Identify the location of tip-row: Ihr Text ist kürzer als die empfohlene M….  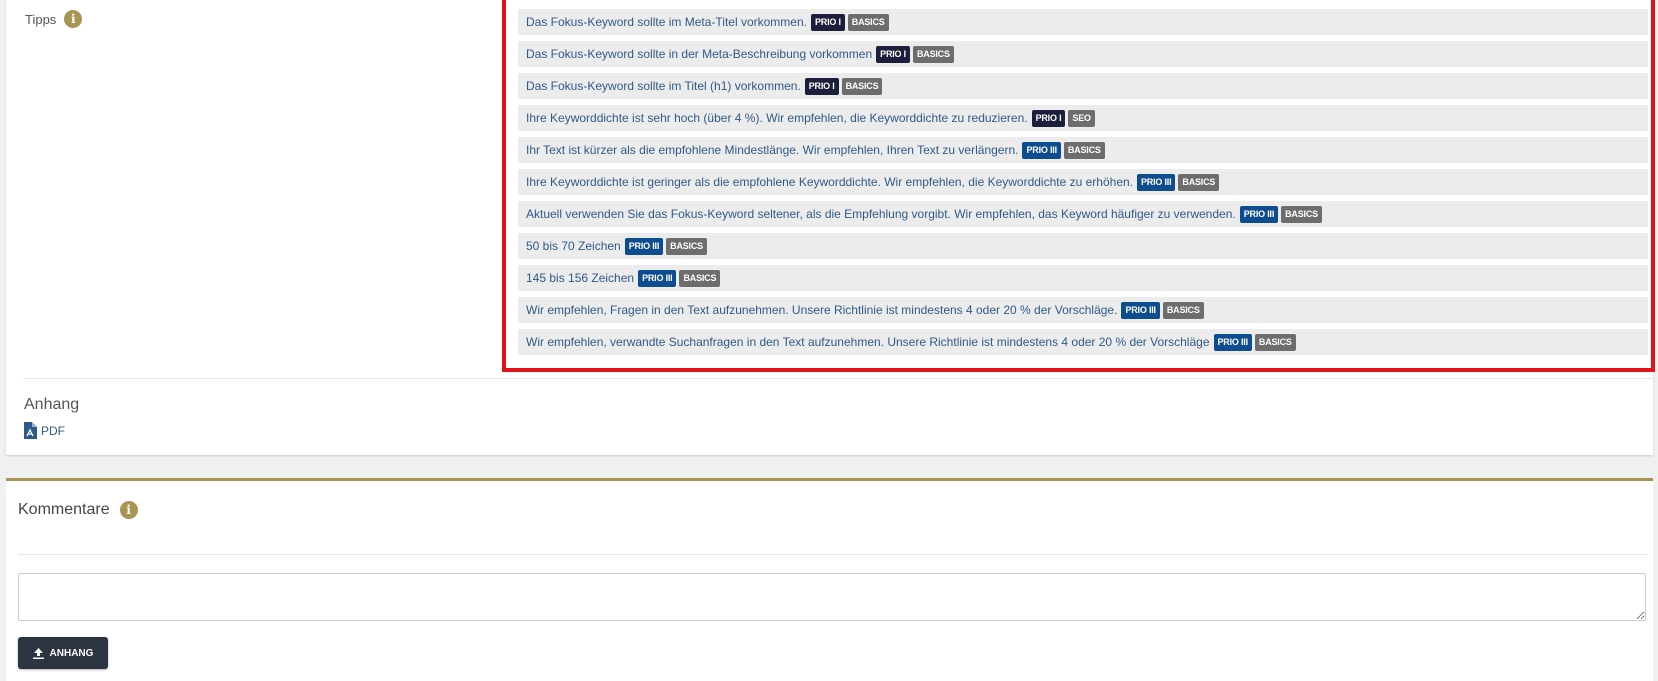
(1083, 150).